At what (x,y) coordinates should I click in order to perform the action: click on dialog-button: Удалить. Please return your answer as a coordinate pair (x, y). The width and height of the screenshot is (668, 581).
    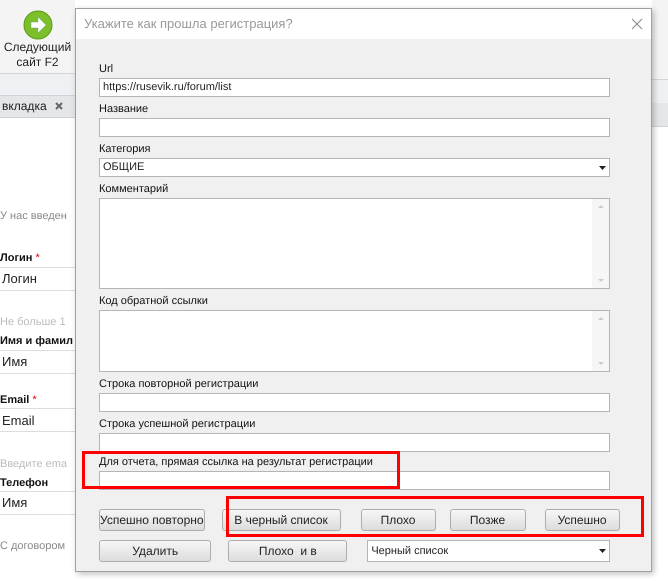
    Looking at the image, I should click on (155, 551).